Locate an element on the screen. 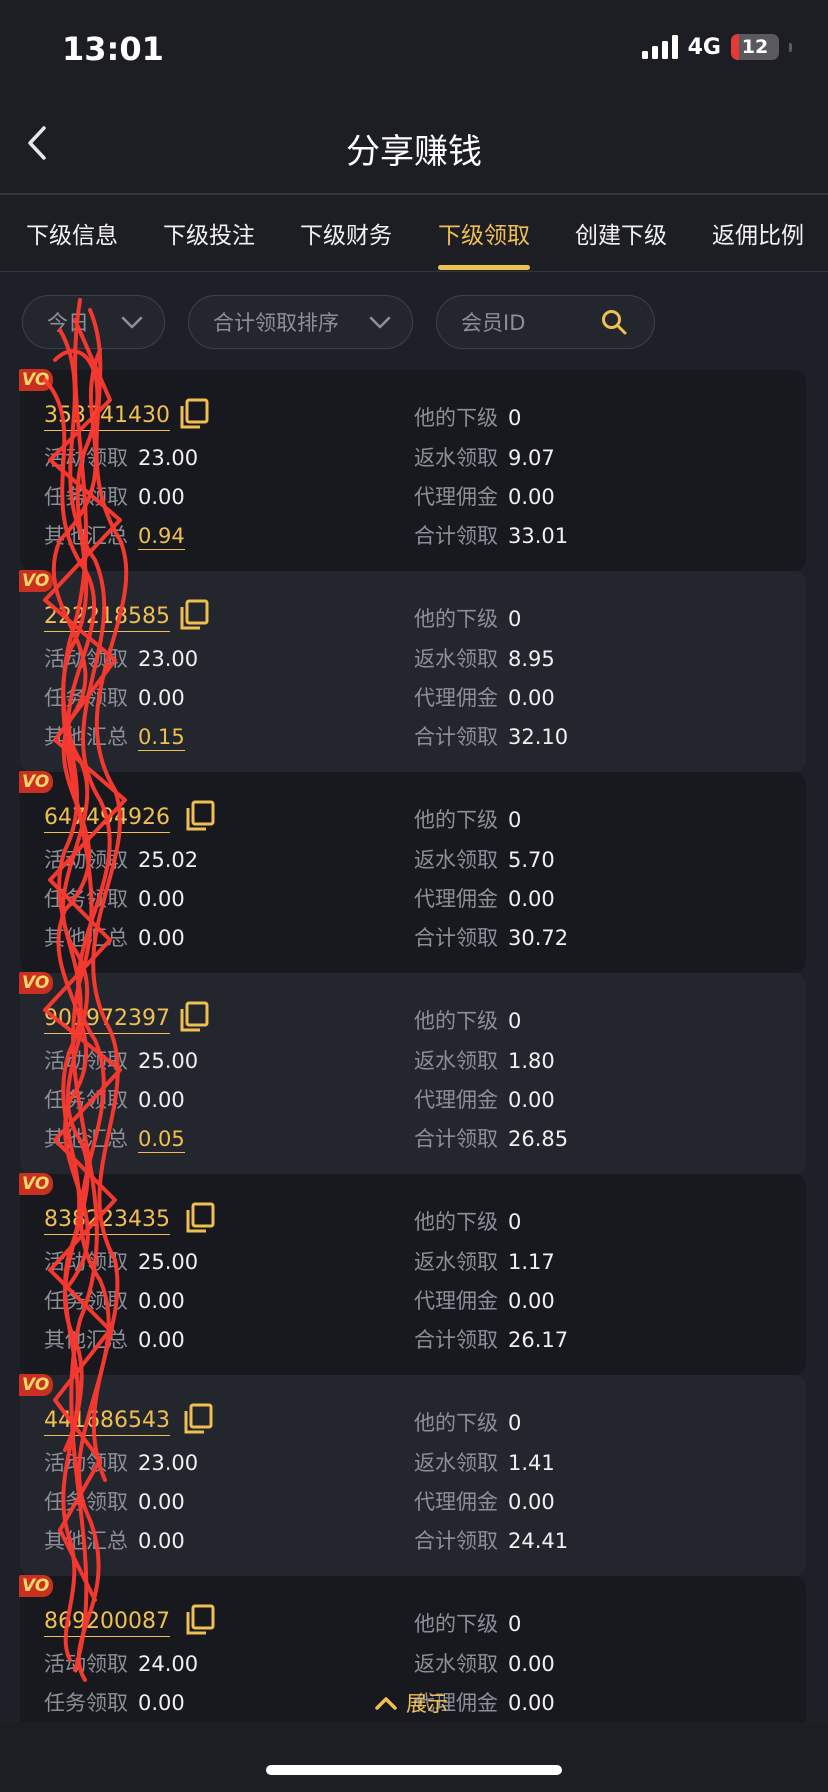 The height and width of the screenshot is (1792, 828). other-summary-row: 其他汇总 0.15 is located at coordinates (114, 738).